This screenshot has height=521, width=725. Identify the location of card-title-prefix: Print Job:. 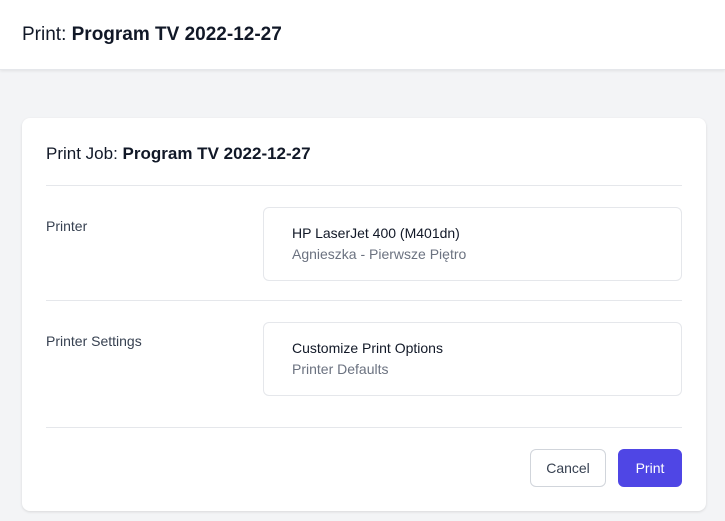
(84, 153).